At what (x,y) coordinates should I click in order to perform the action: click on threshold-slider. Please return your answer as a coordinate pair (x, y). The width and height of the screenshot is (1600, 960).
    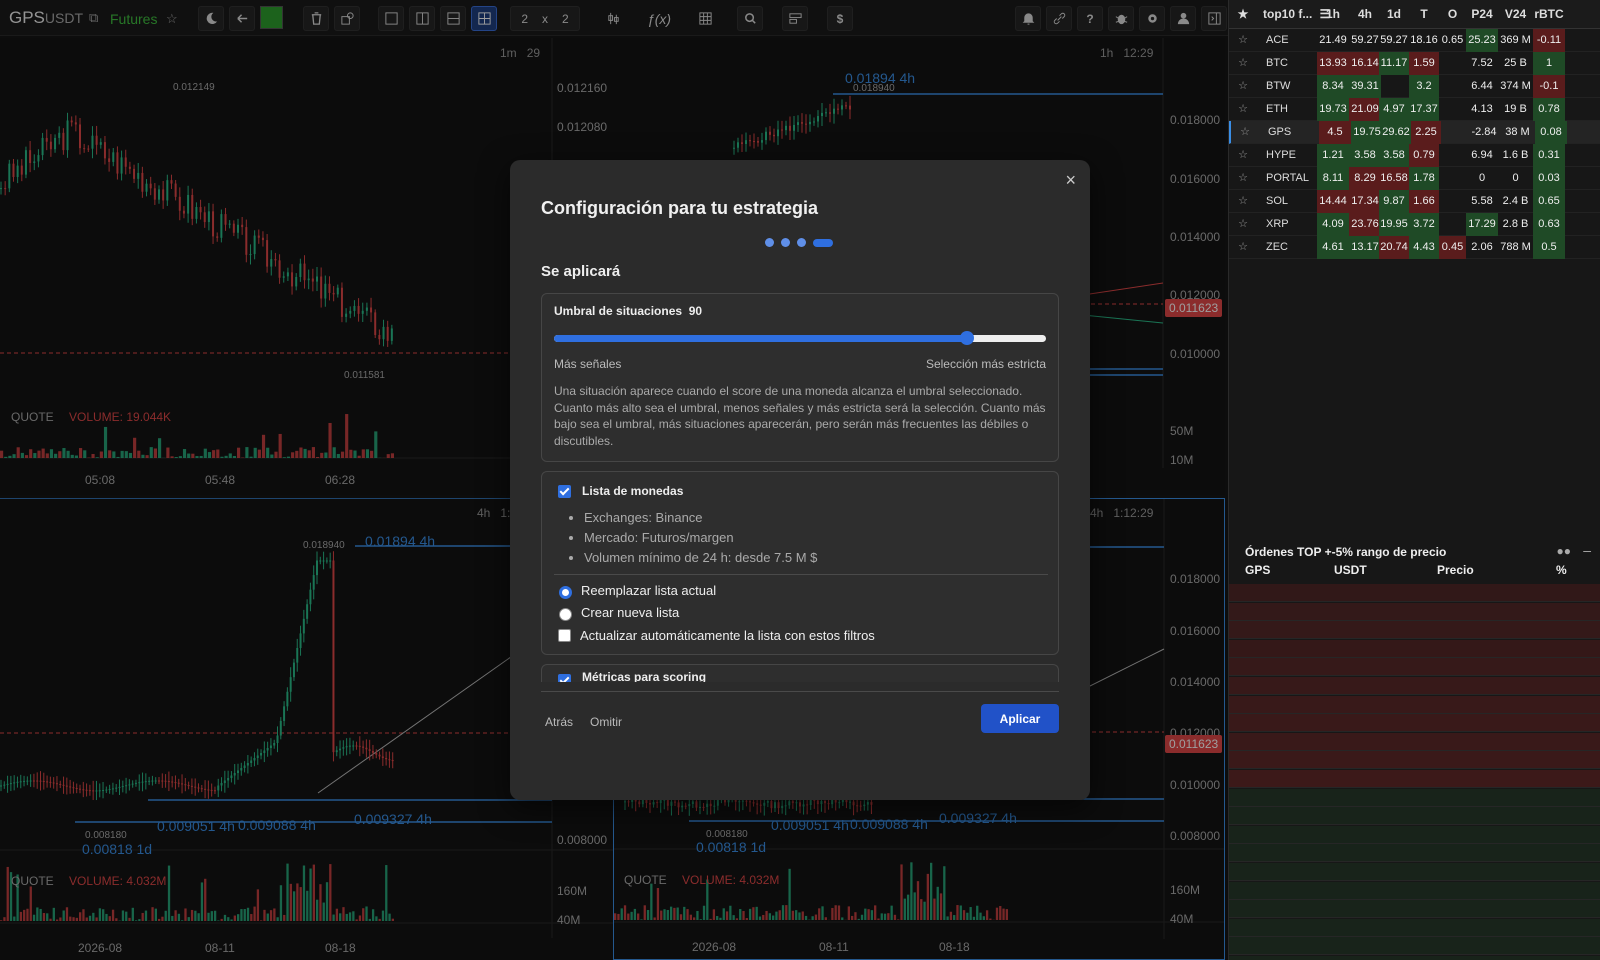
    Looking at the image, I should click on (800, 338).